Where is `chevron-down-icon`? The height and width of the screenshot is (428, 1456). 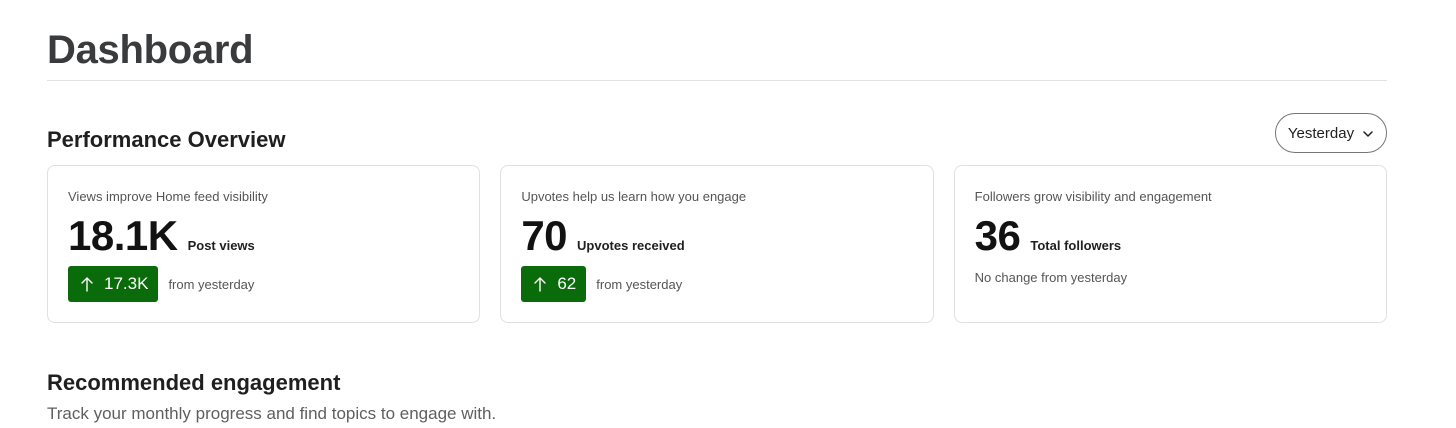
chevron-down-icon is located at coordinates (1368, 133).